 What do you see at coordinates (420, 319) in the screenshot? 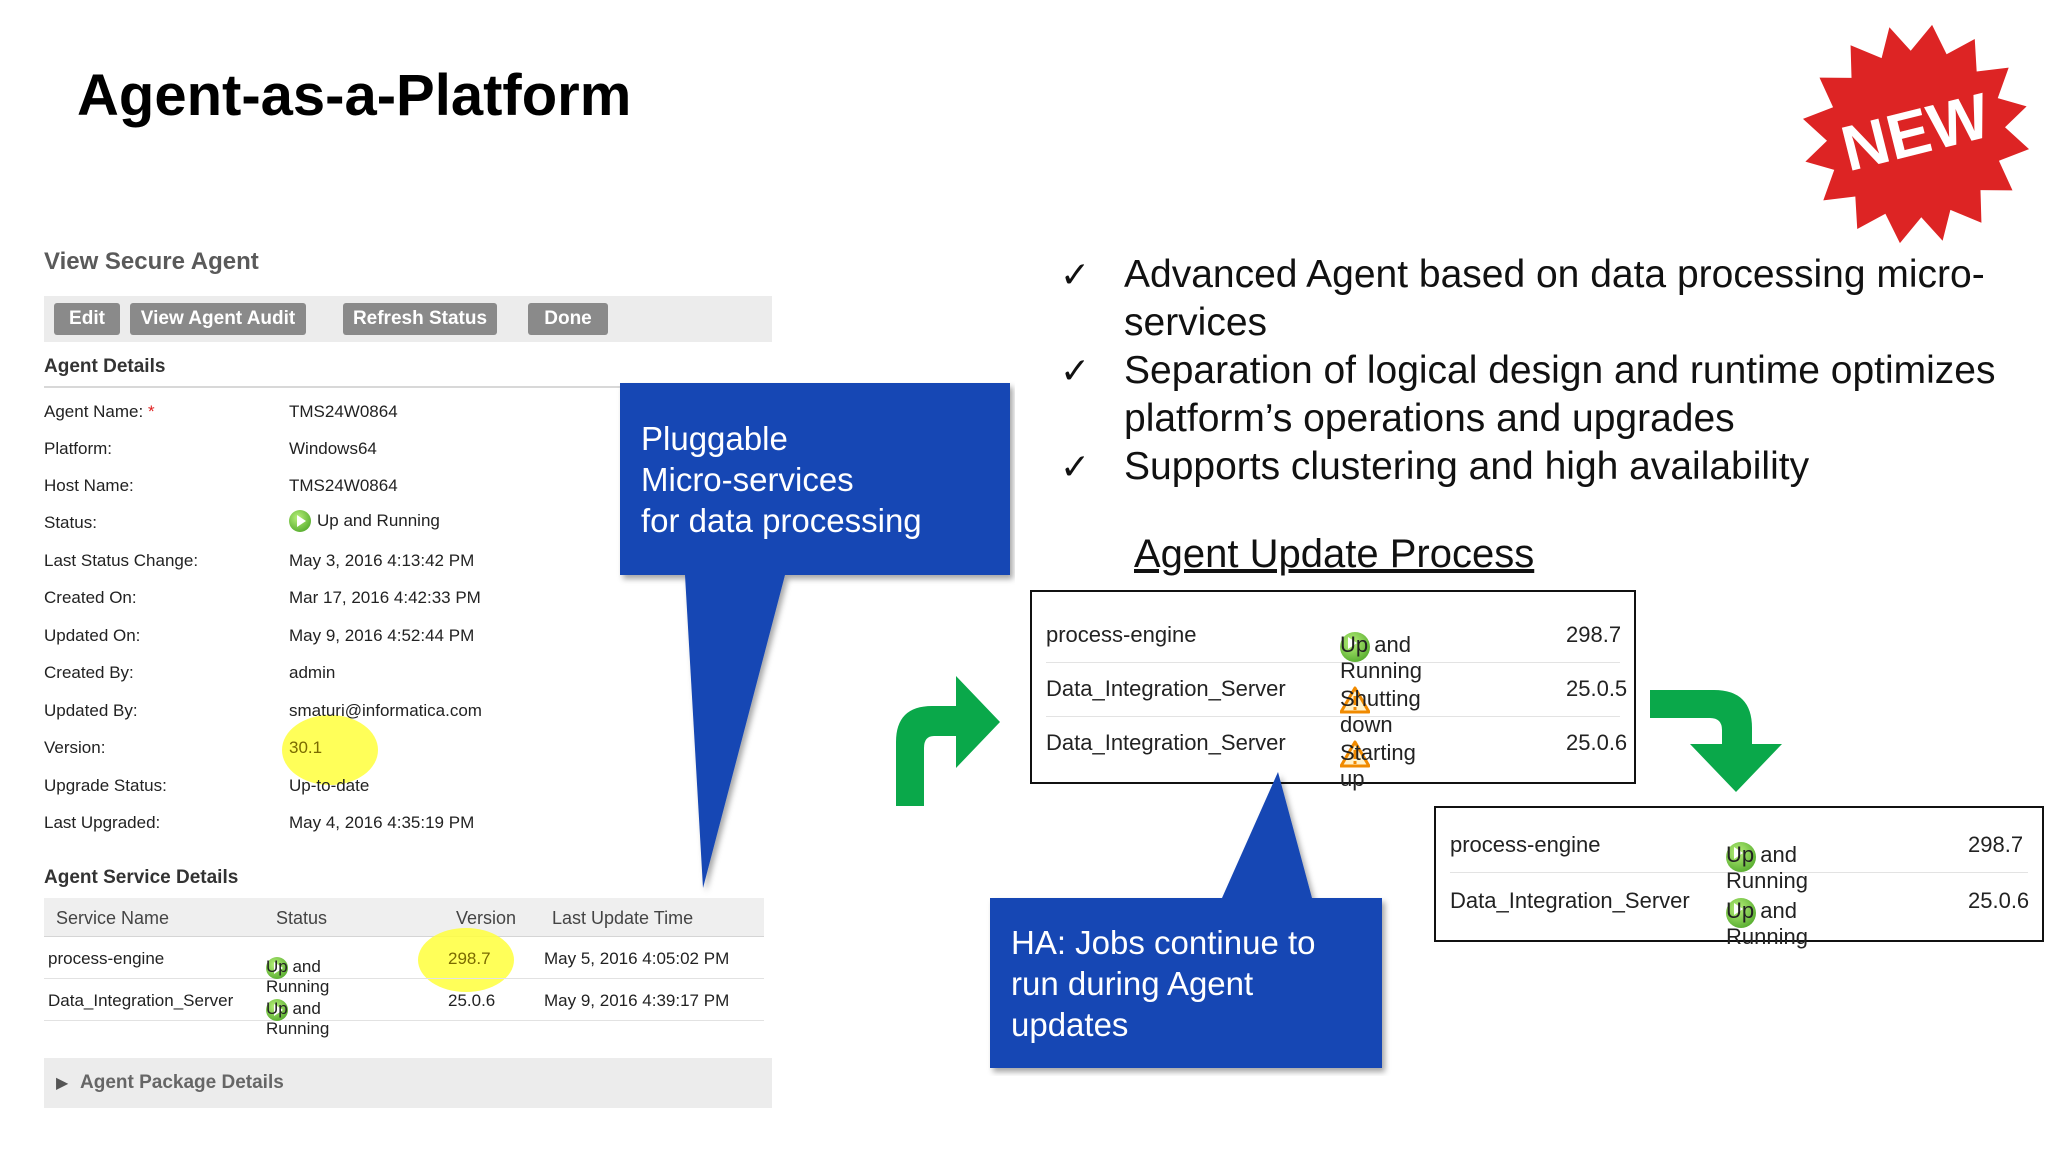
I see `refresh-status-button: Refresh Status` at bounding box center [420, 319].